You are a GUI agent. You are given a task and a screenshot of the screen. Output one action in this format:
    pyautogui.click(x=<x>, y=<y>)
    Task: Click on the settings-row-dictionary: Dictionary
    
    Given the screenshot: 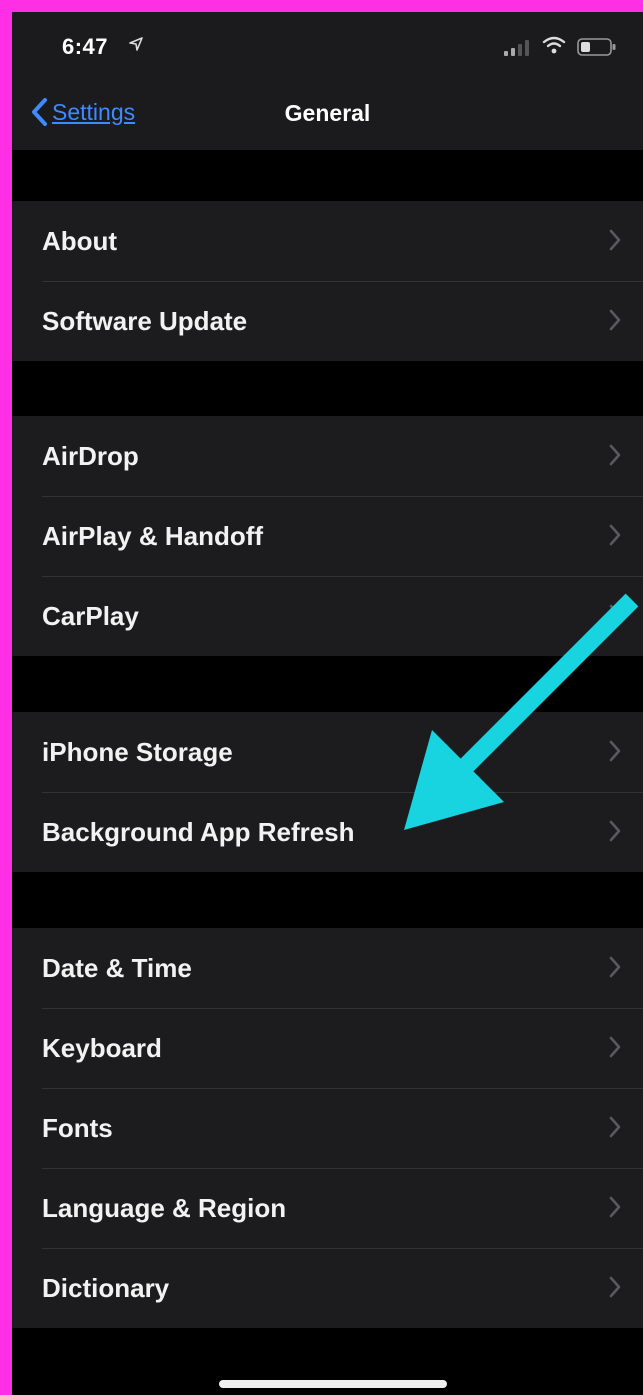 What is the action you would take?
    pyautogui.click(x=327, y=1288)
    